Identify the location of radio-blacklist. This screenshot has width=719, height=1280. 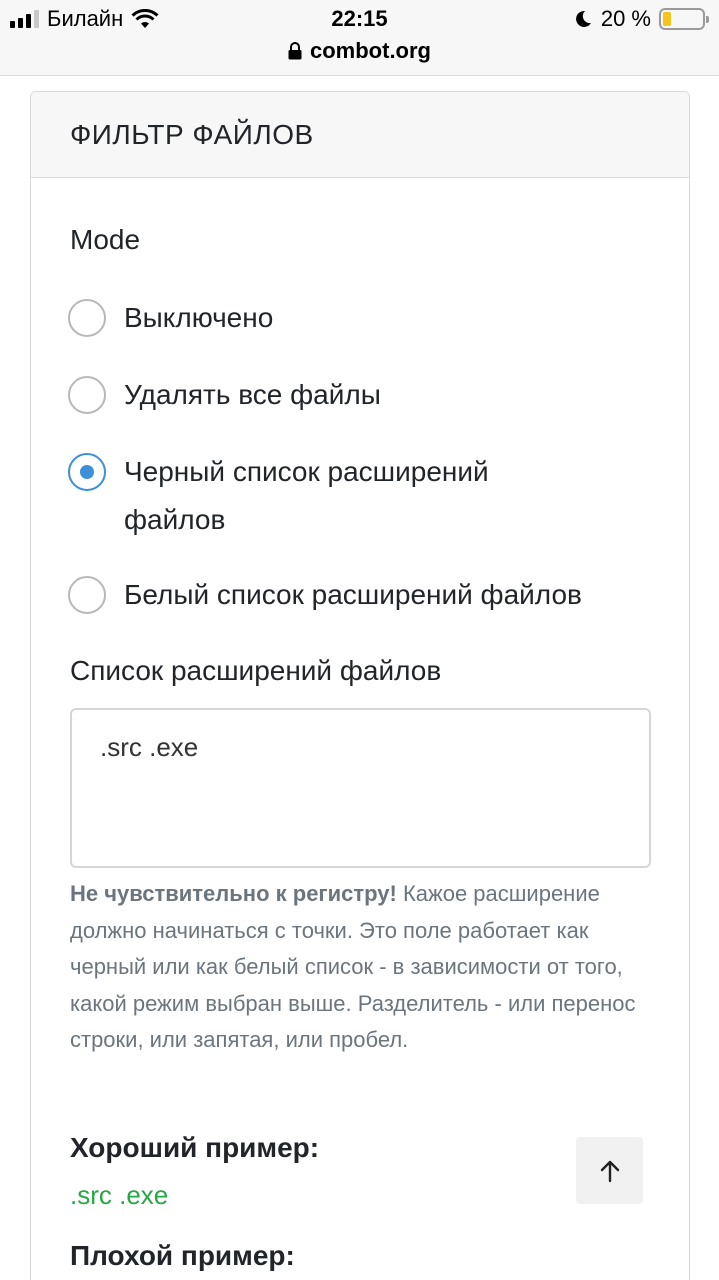
(87, 472).